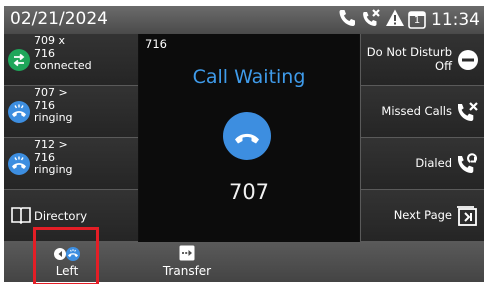  I want to click on warning-icon, so click(395, 20).